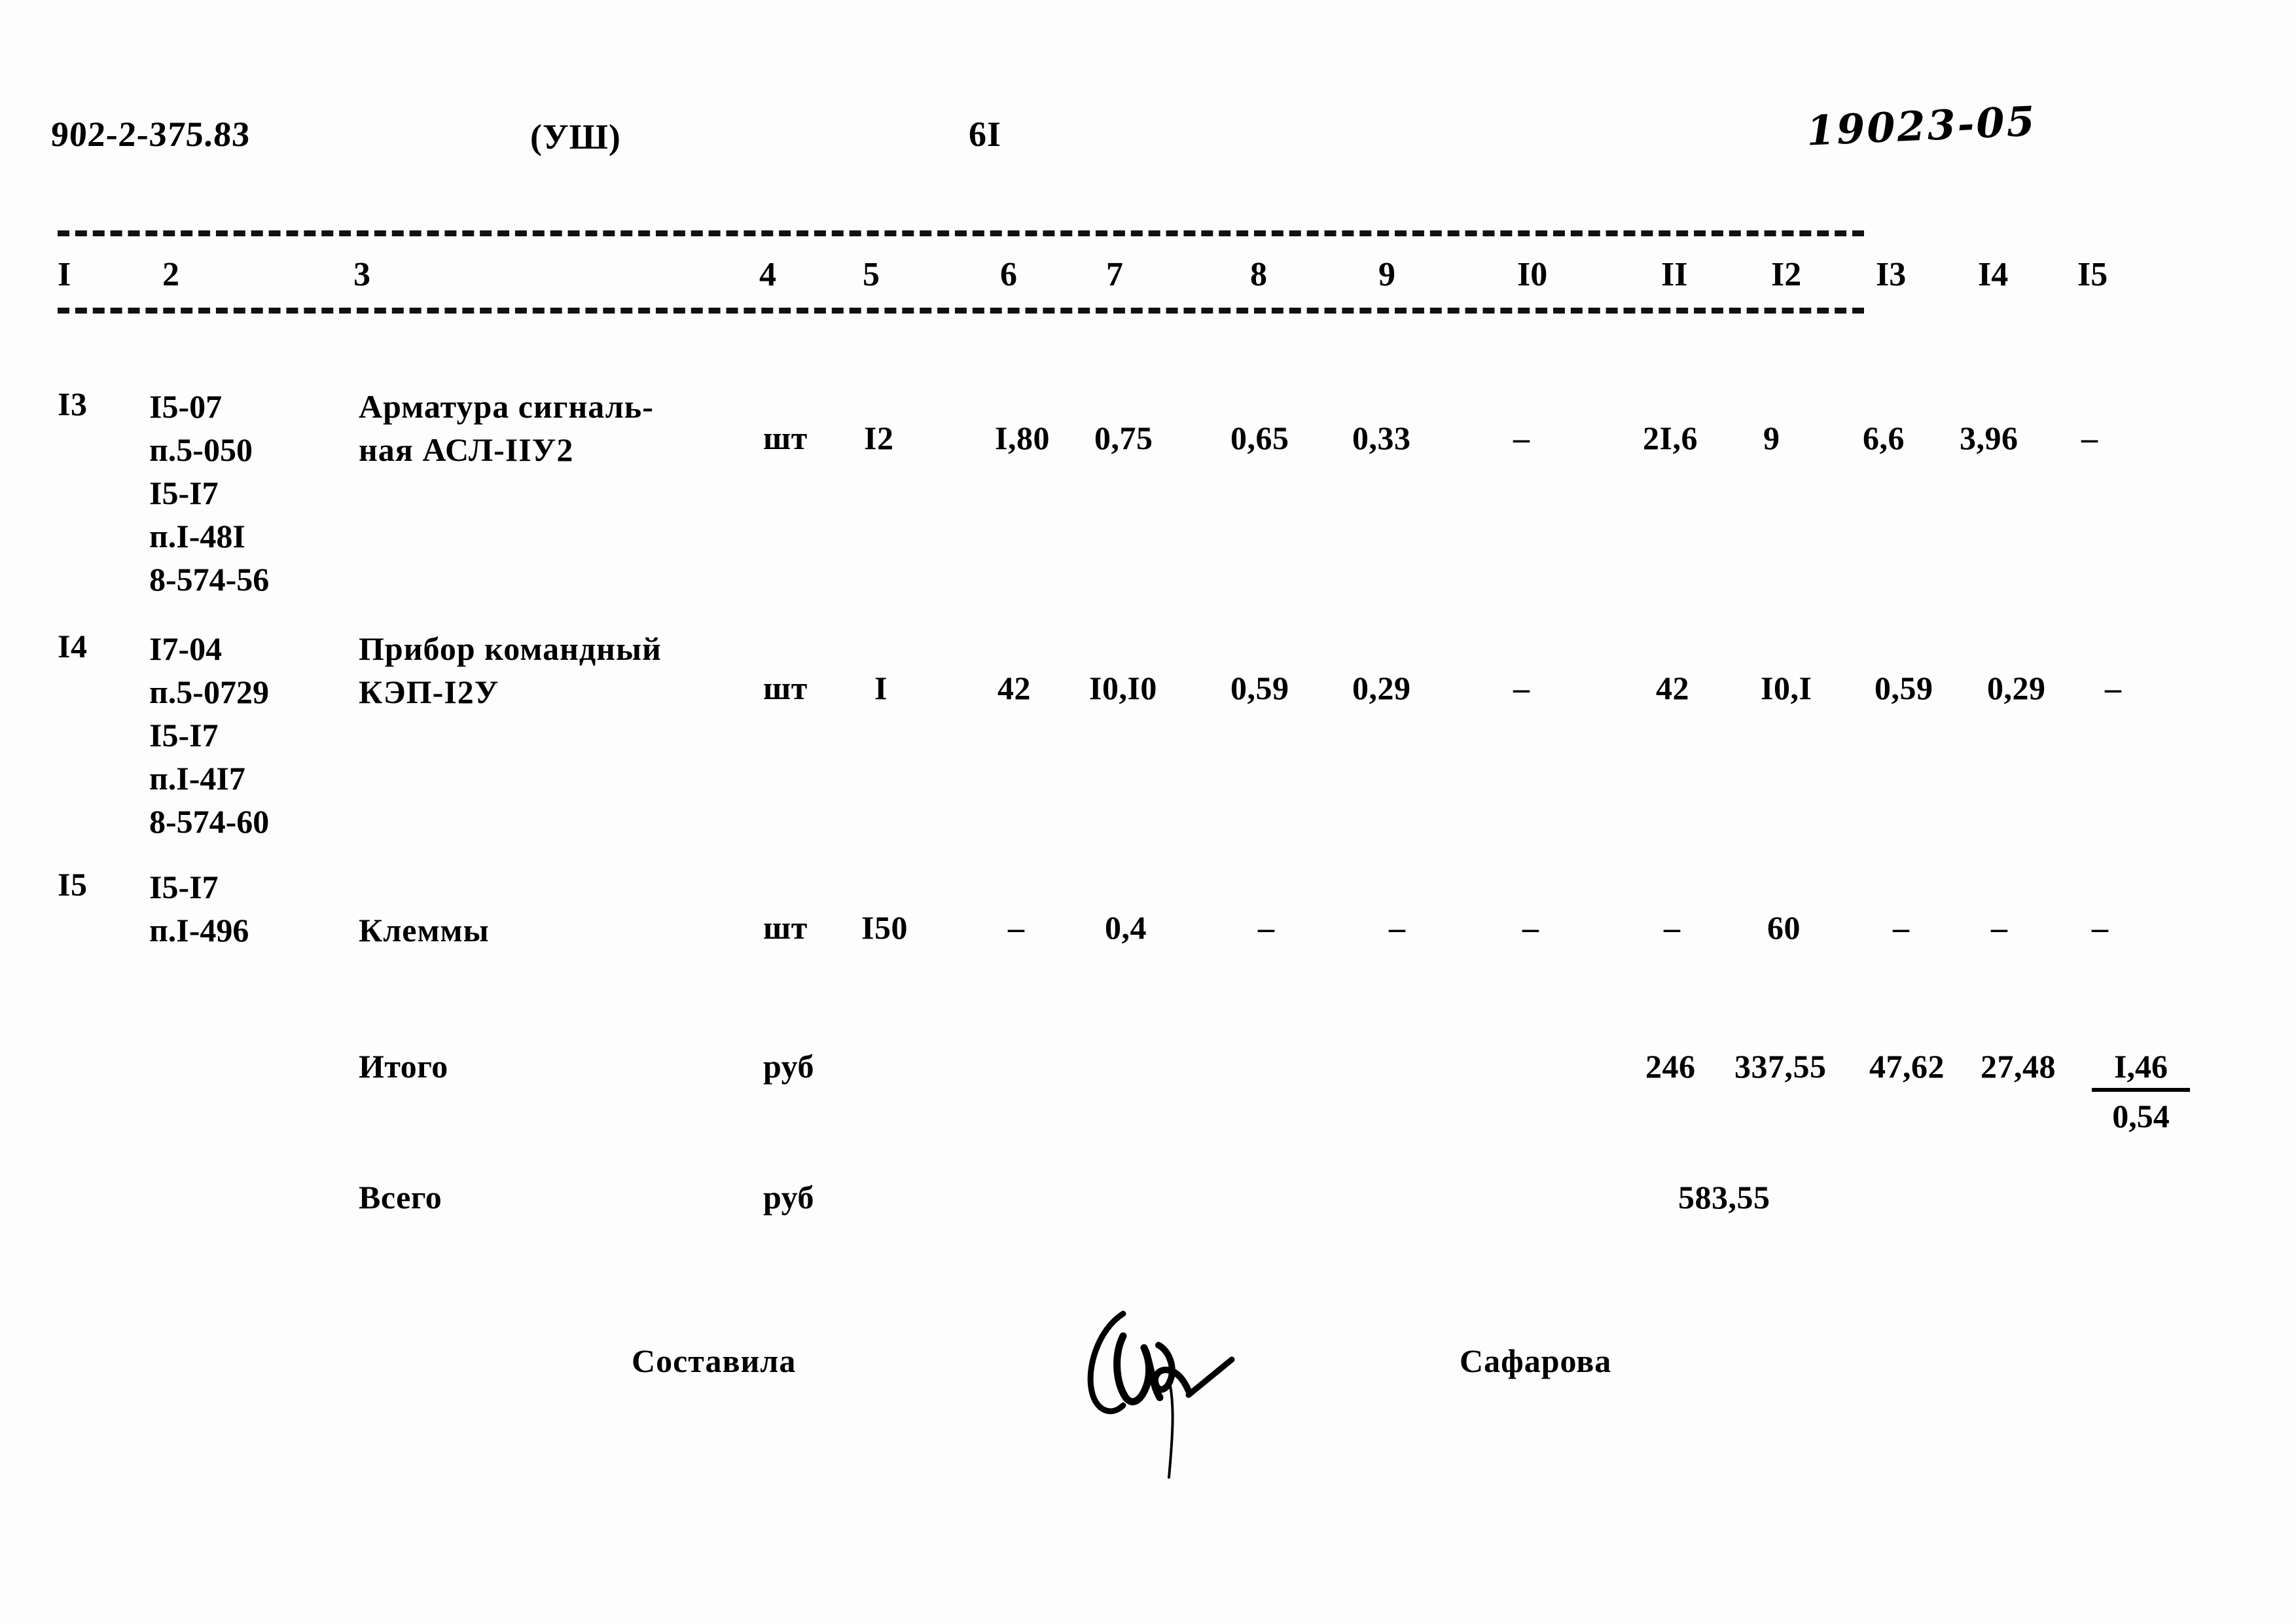 Image resolution: width=2296 pixels, height=1624 pixels. What do you see at coordinates (1771, 438) in the screenshot?
I see `row-c12: 9` at bounding box center [1771, 438].